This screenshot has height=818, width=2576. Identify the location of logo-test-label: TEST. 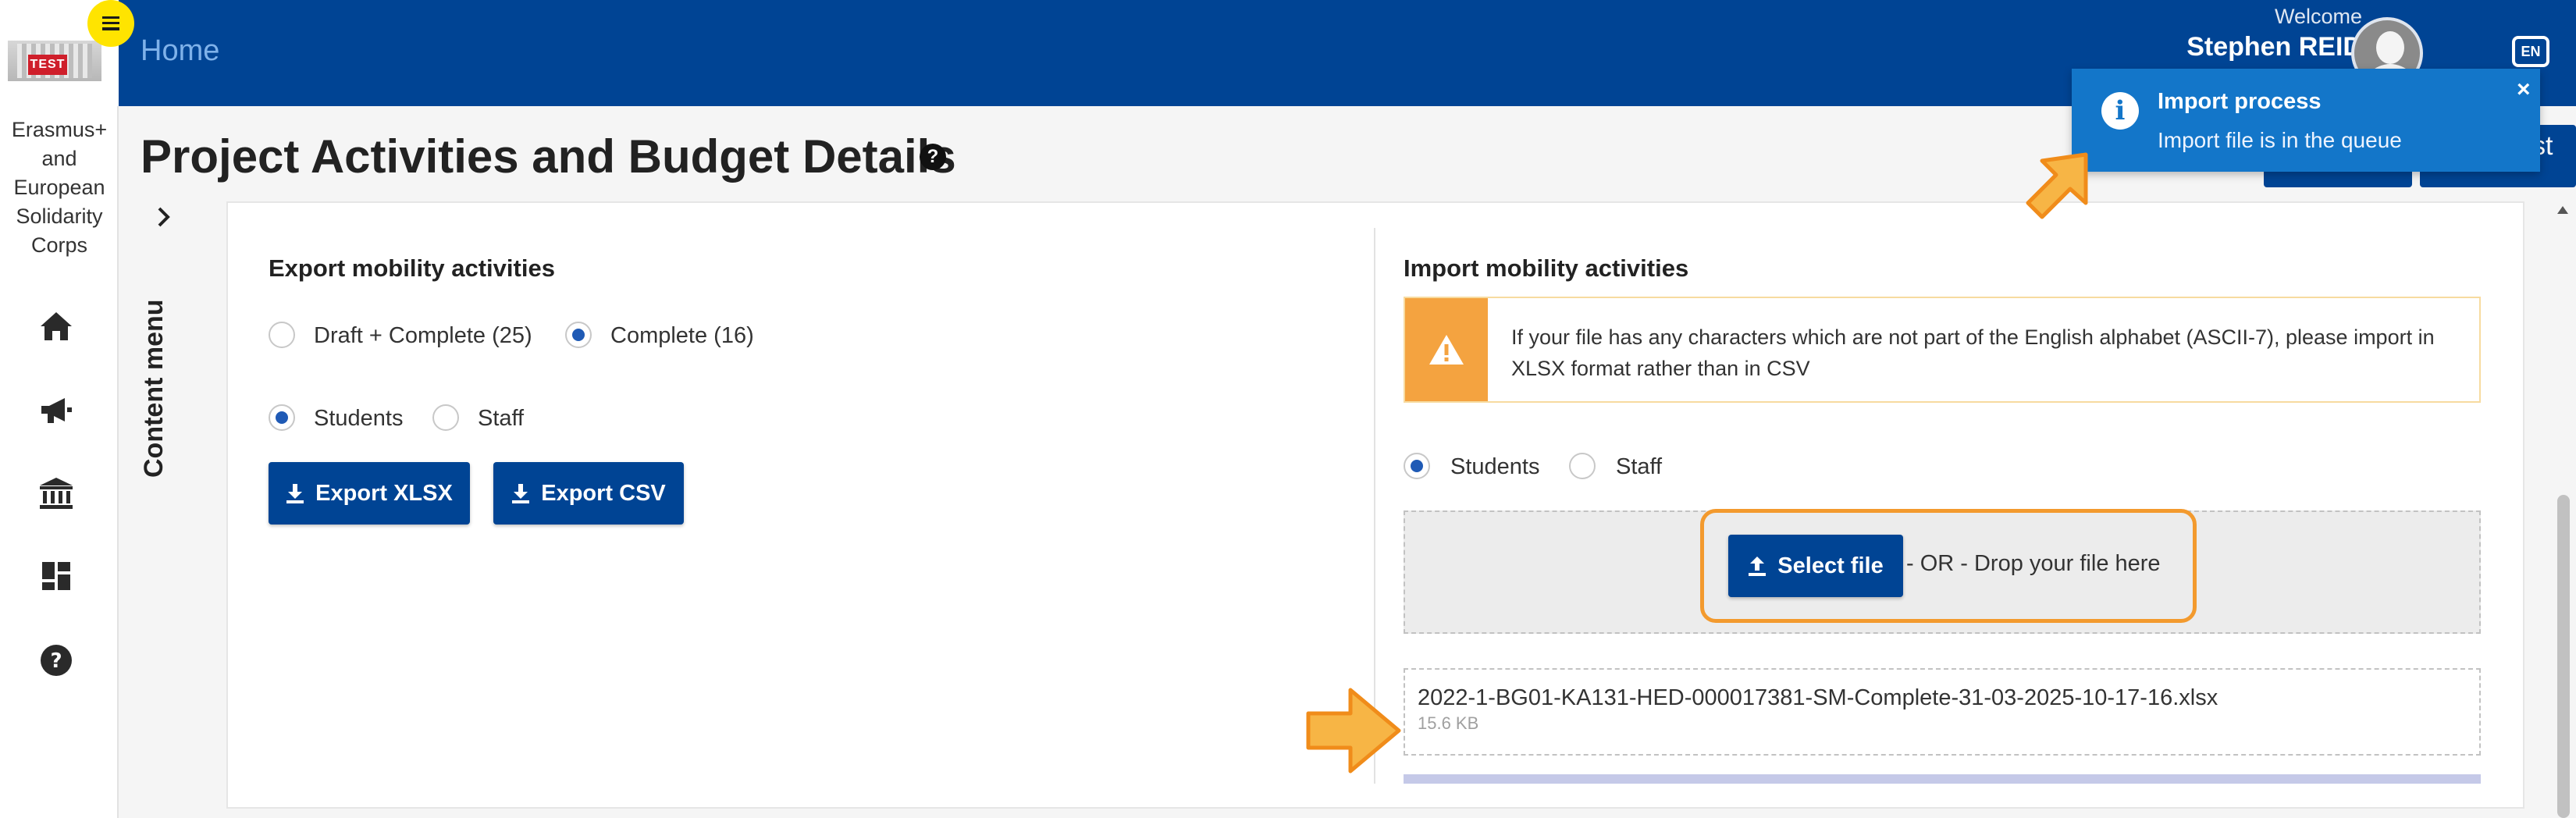
(47, 65).